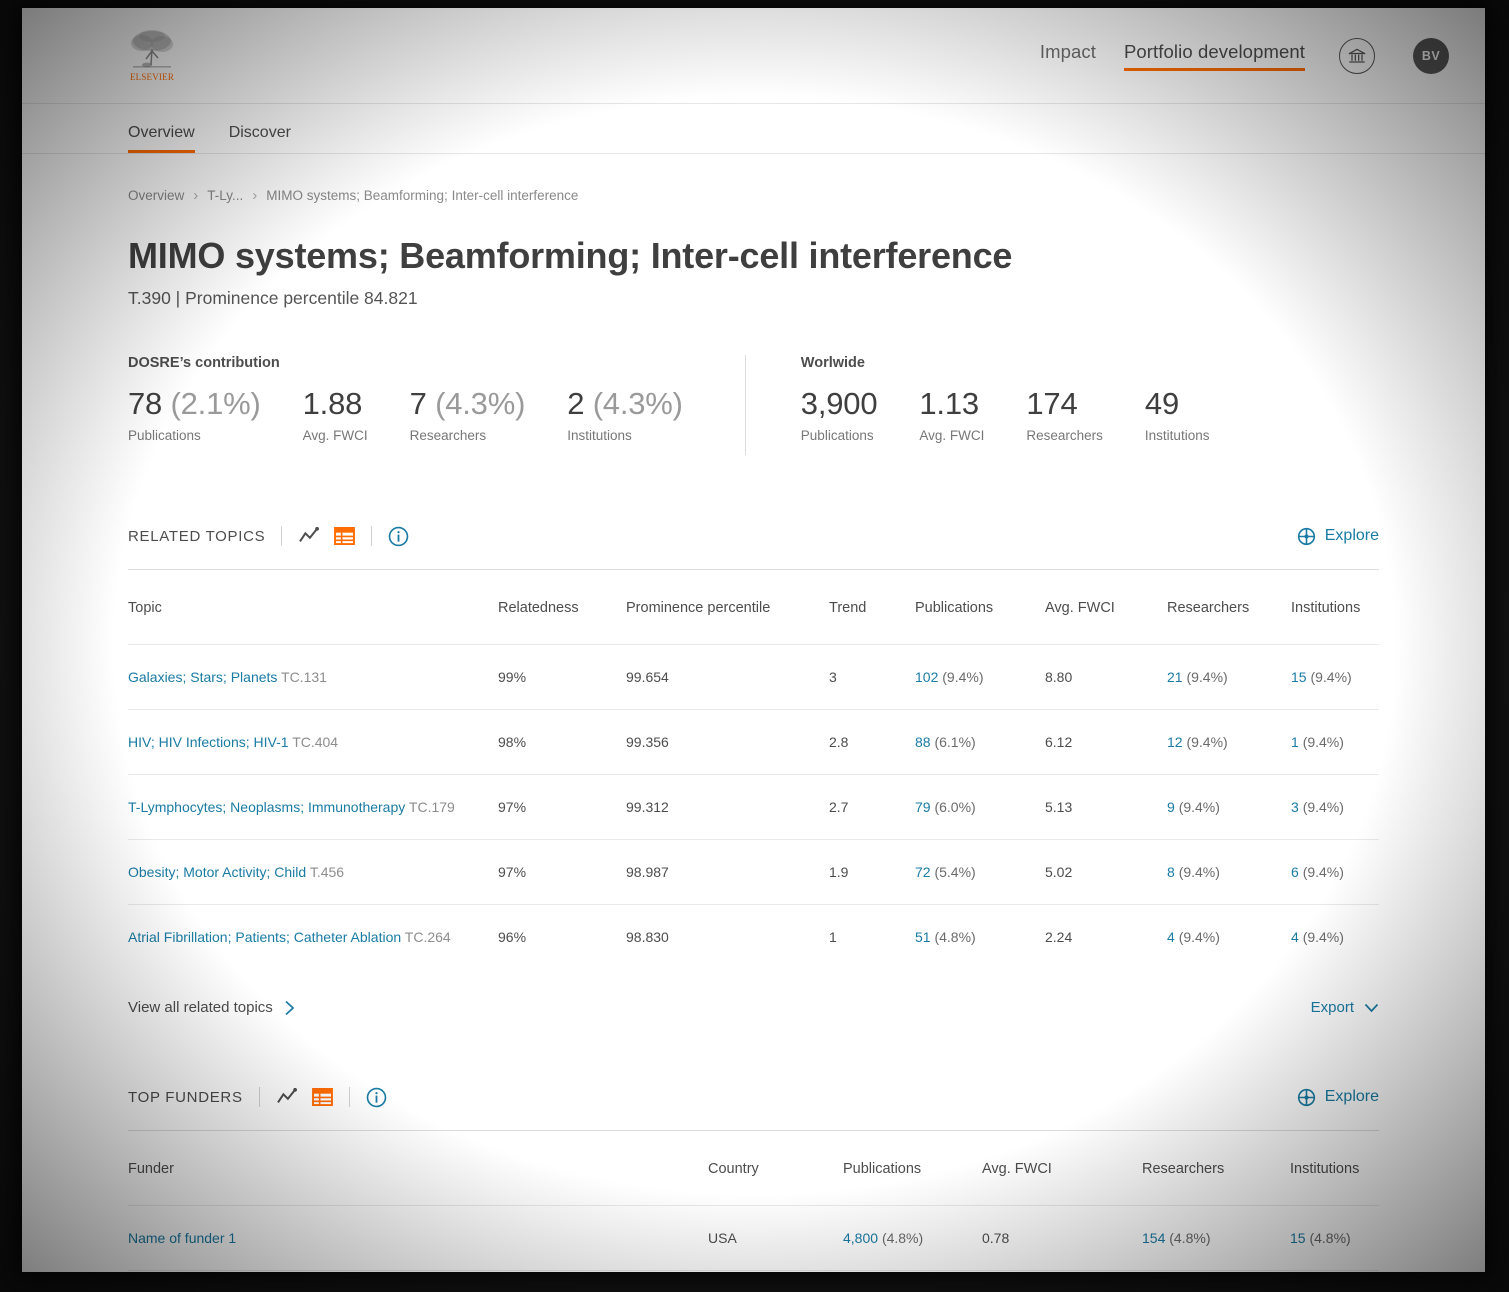 The width and height of the screenshot is (1509, 1292). What do you see at coordinates (727, 872) in the screenshot?
I see `cell-prominence: 98.987` at bounding box center [727, 872].